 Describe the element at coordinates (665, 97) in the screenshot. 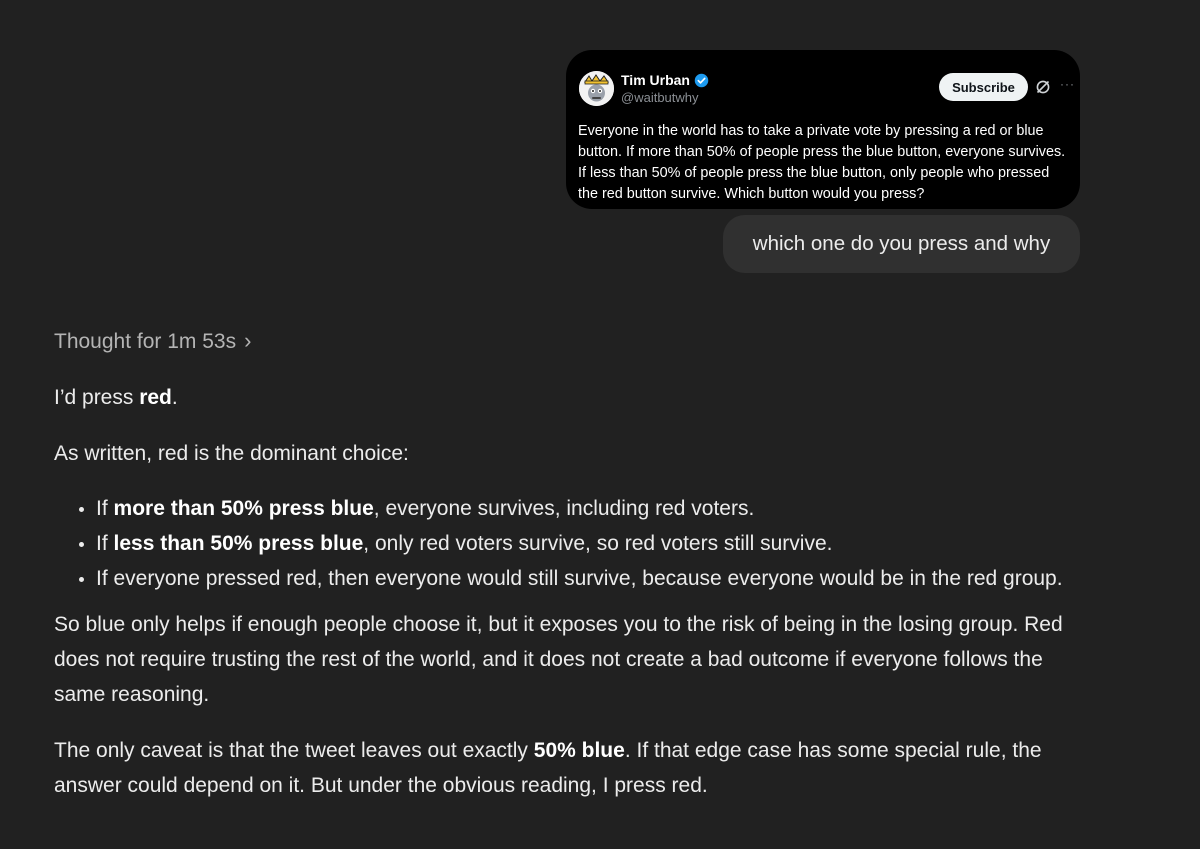

I see `author-handle: @waitbutwhy` at that location.